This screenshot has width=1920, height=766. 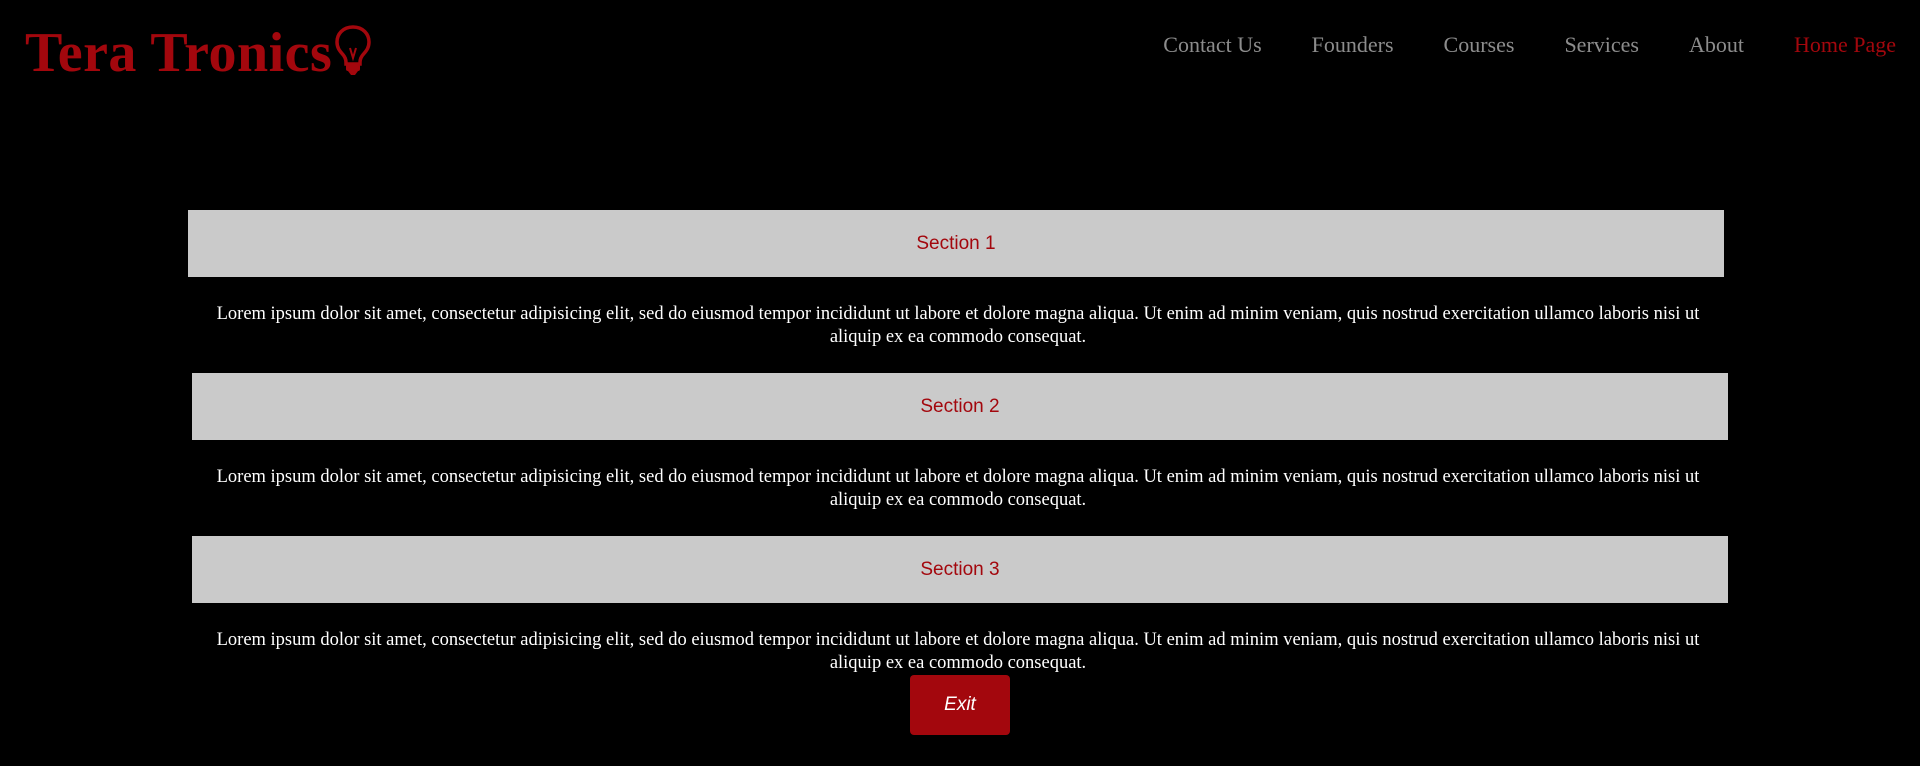 What do you see at coordinates (1845, 45) in the screenshot?
I see `nav-item-home-page: Home Page` at bounding box center [1845, 45].